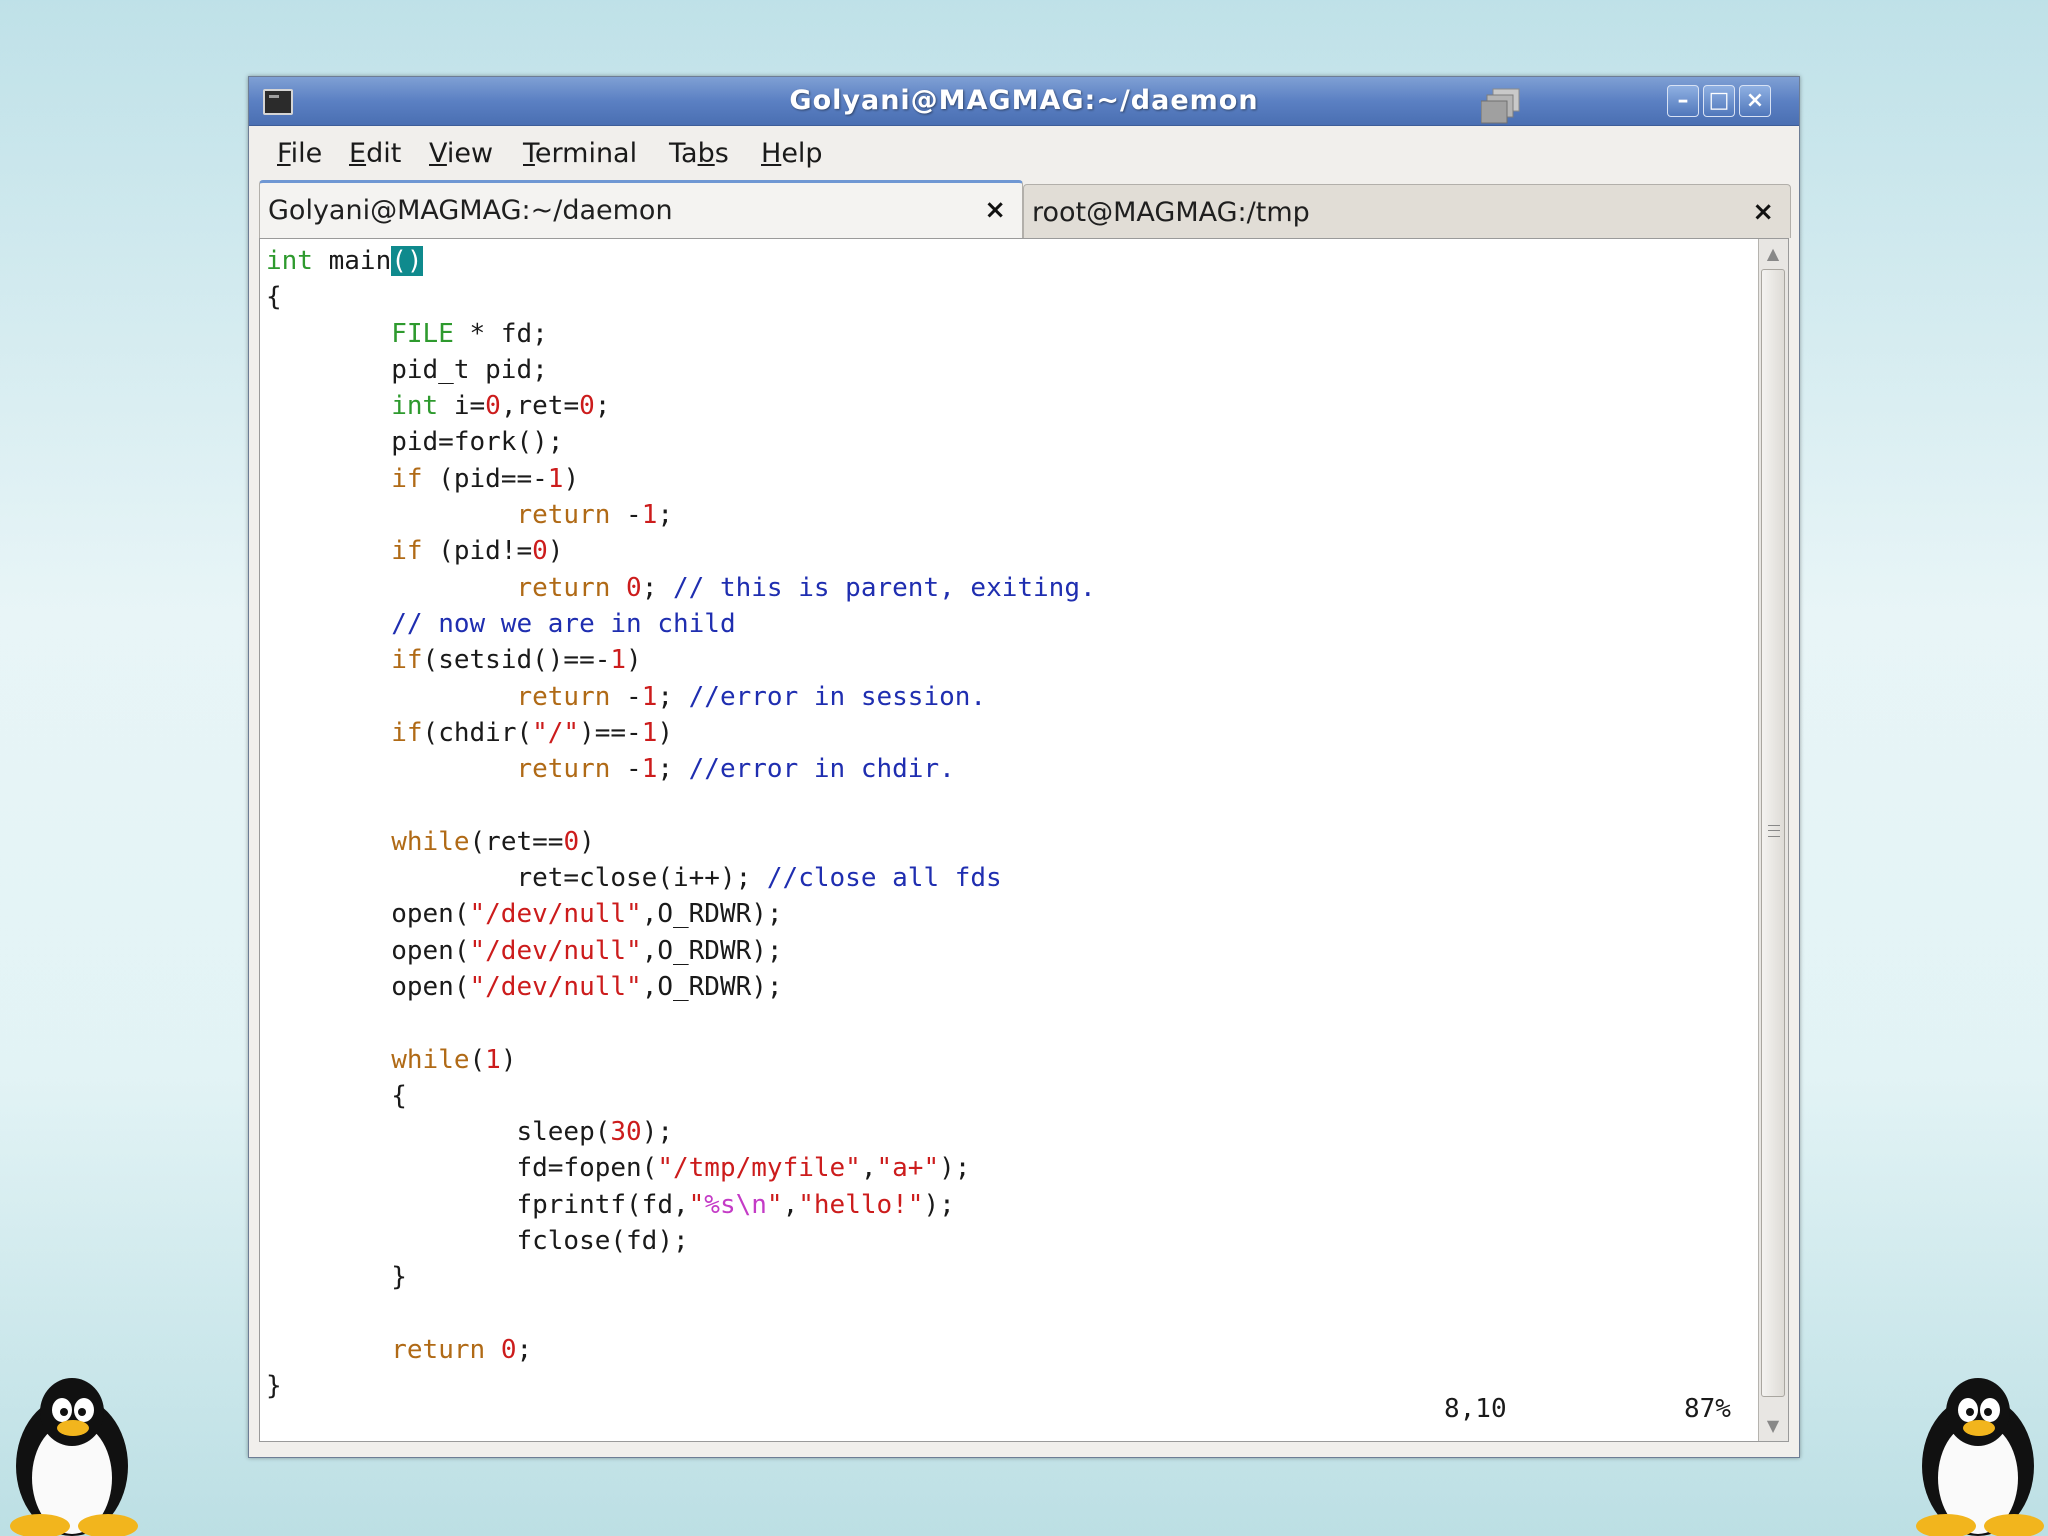 The height and width of the screenshot is (1536, 2048). What do you see at coordinates (477, 1241) in the screenshot?
I see `code-line: fclose(fd);` at bounding box center [477, 1241].